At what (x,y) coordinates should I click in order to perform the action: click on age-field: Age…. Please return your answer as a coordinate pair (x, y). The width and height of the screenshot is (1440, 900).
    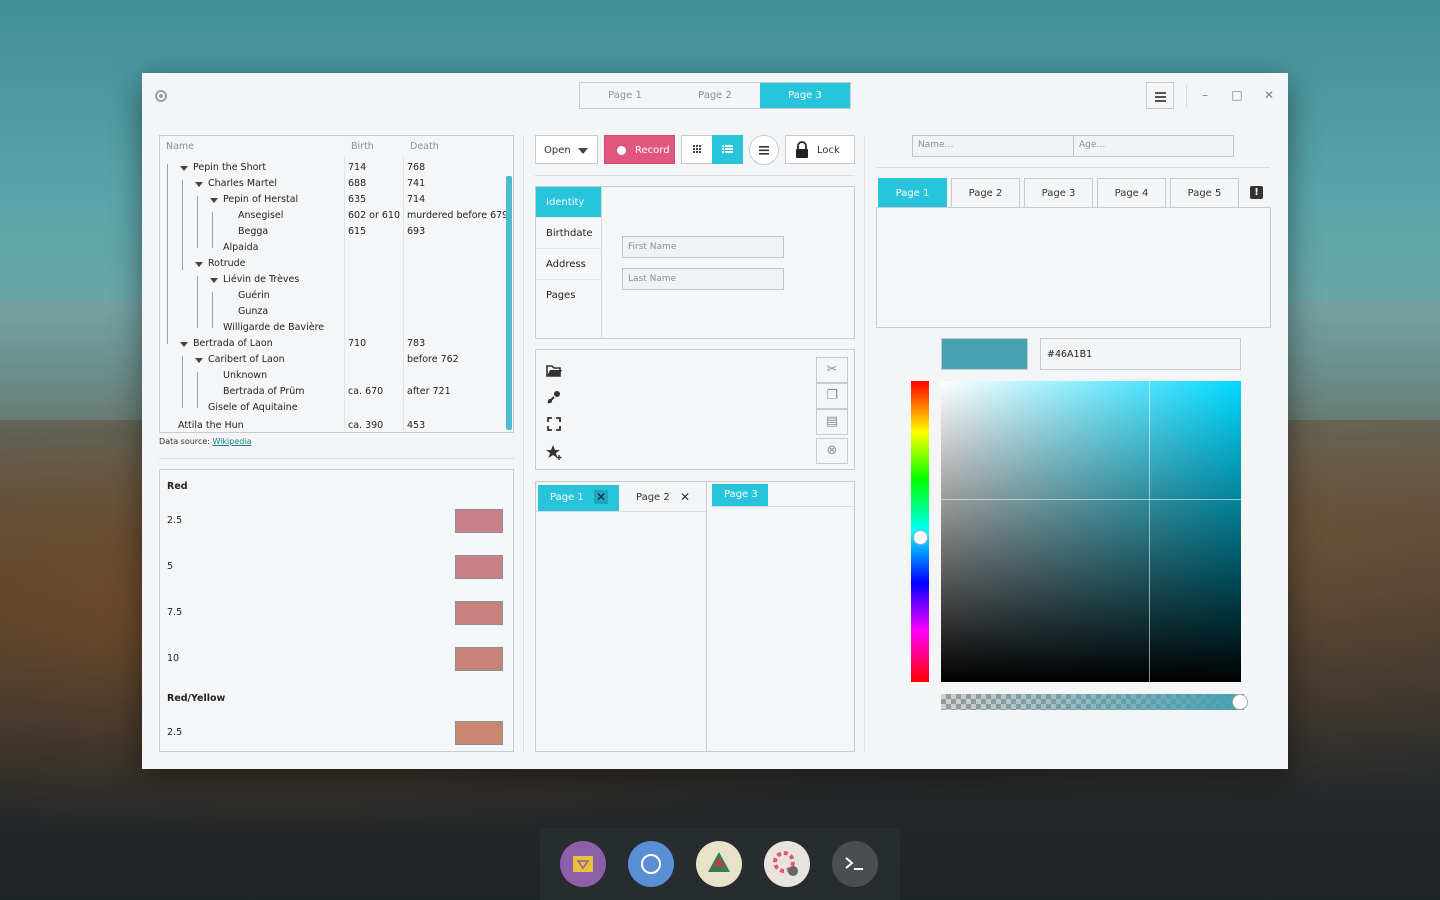
    Looking at the image, I should click on (1092, 145).